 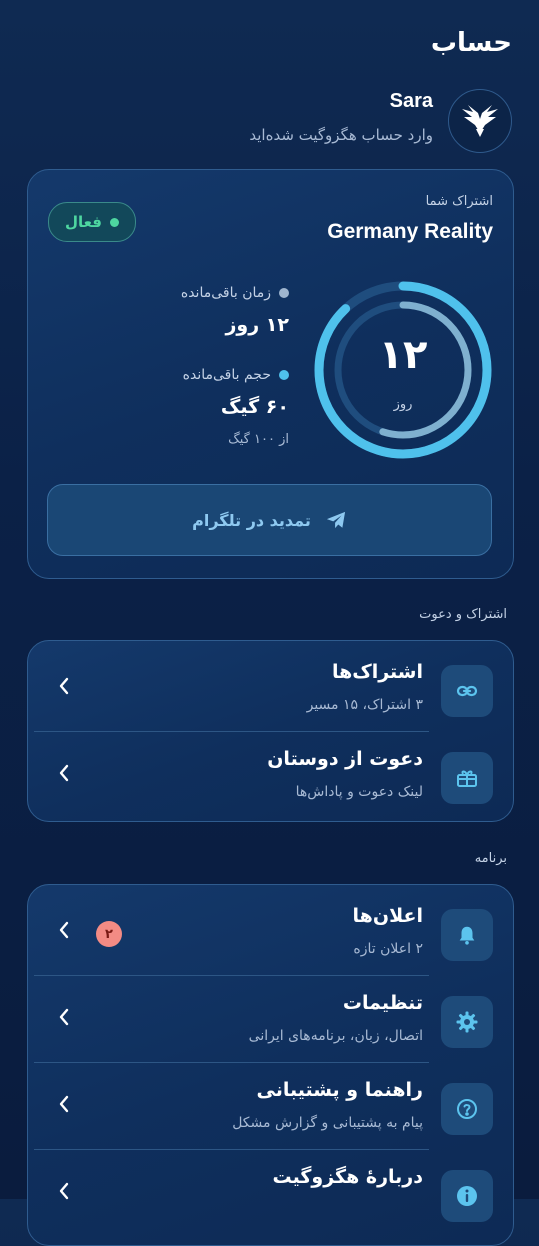 What do you see at coordinates (364, 705) in the screenshot?
I see `menu-item-subtitle: ۳ اشتراک، ۱۵ مسیر` at bounding box center [364, 705].